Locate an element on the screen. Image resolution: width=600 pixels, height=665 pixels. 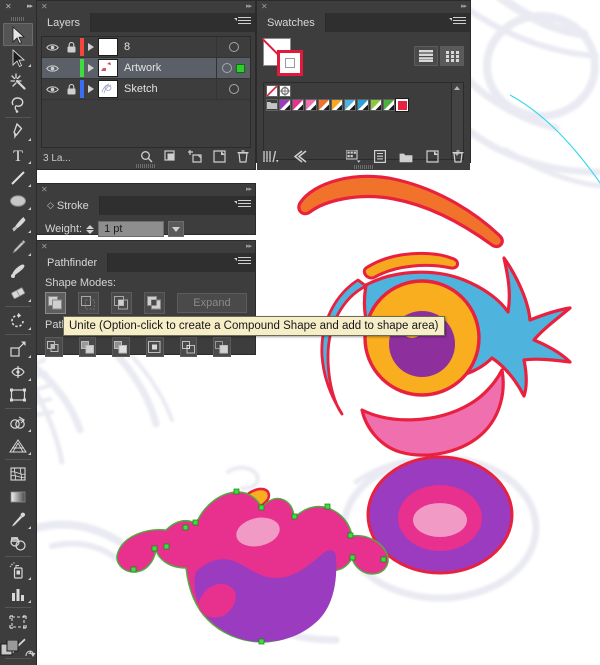
delete-swatch-icon is located at coordinates (458, 158).